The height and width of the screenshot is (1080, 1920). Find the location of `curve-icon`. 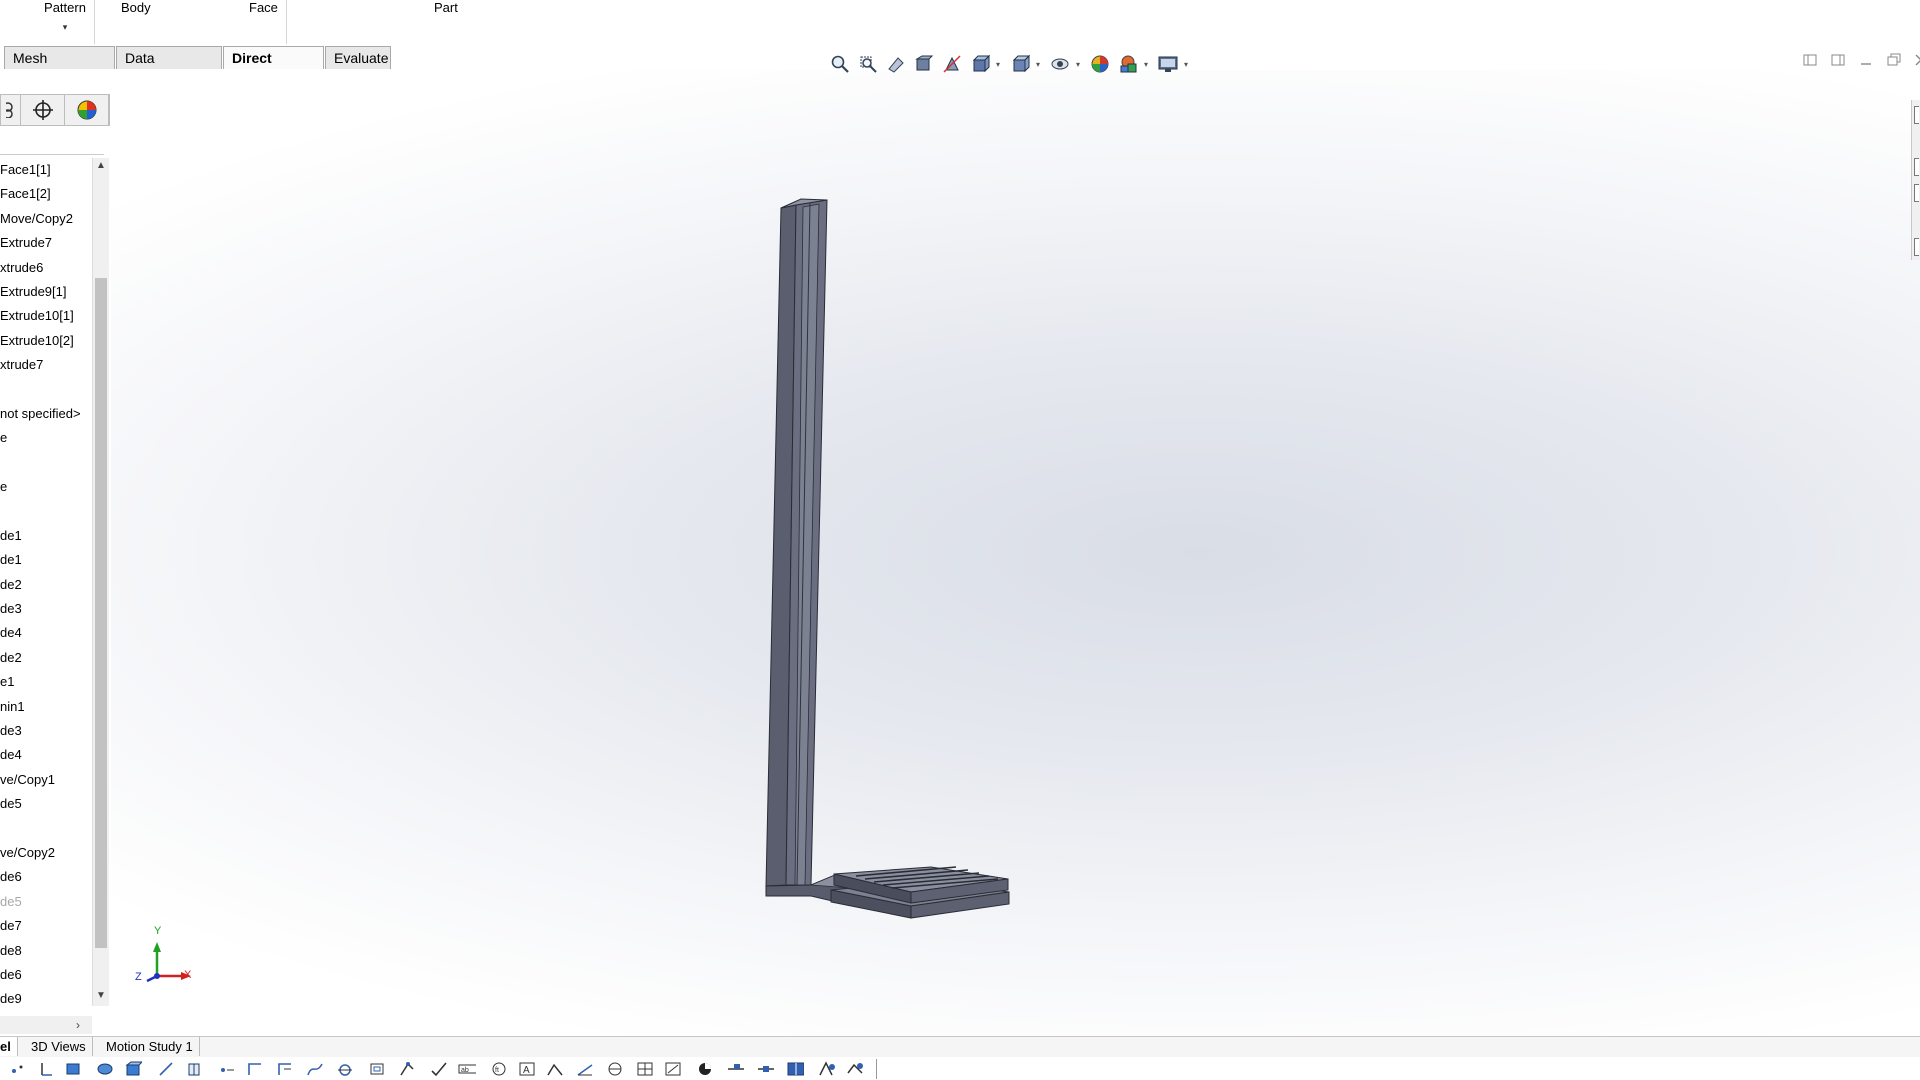

curve-icon is located at coordinates (555, 1069).